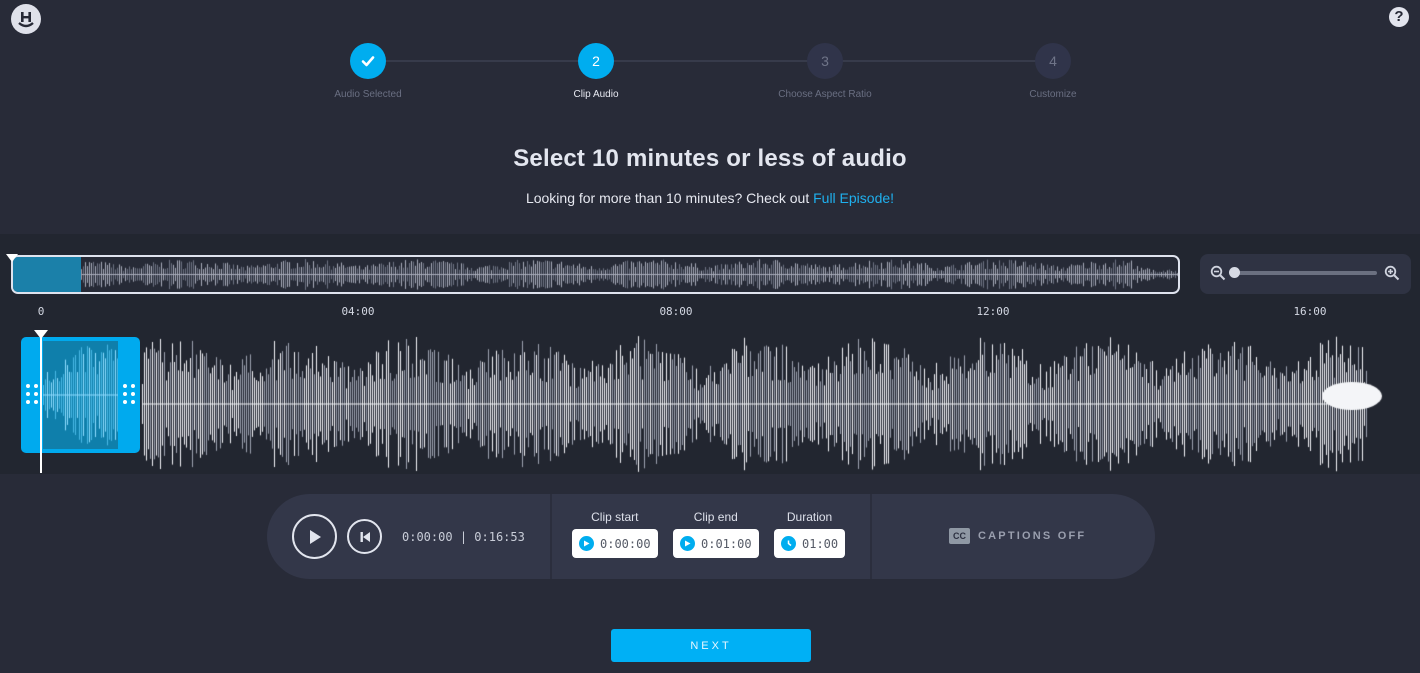  I want to click on step-clip-audio: 2 Clip Audio, so click(596, 71).